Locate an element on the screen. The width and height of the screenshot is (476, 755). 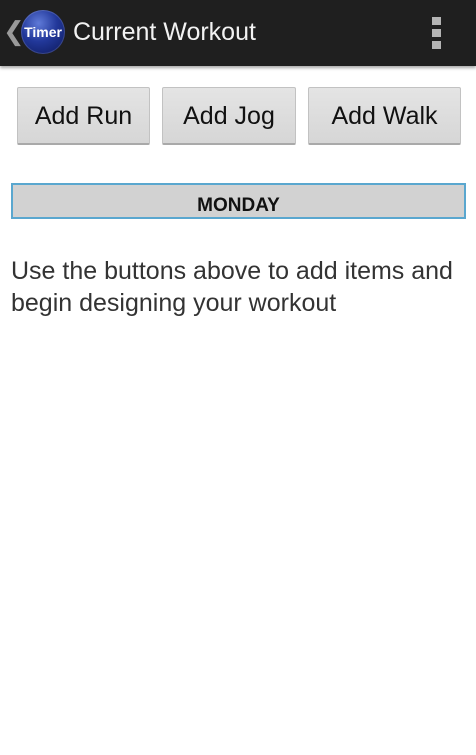
day-header-monday: MONDAY is located at coordinates (238, 201).